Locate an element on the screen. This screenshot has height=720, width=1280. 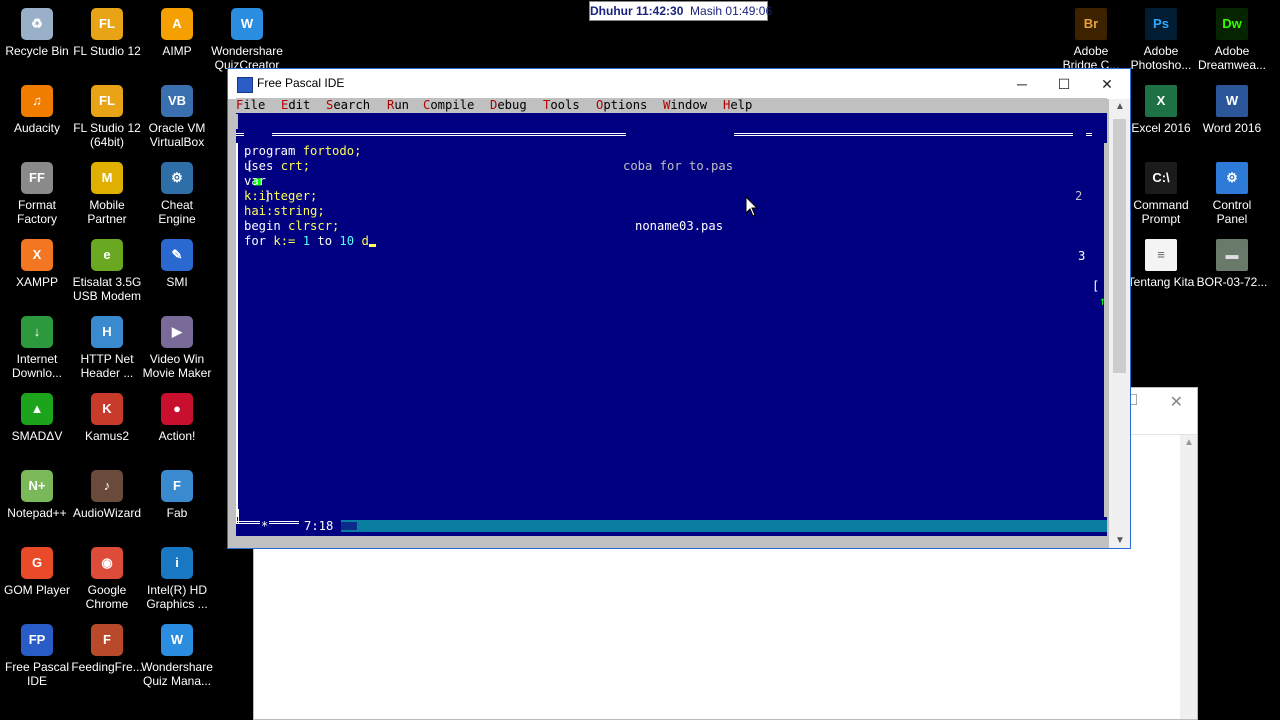
adobe-photoshop-icon: Ps is located at coordinates (1161, 24).